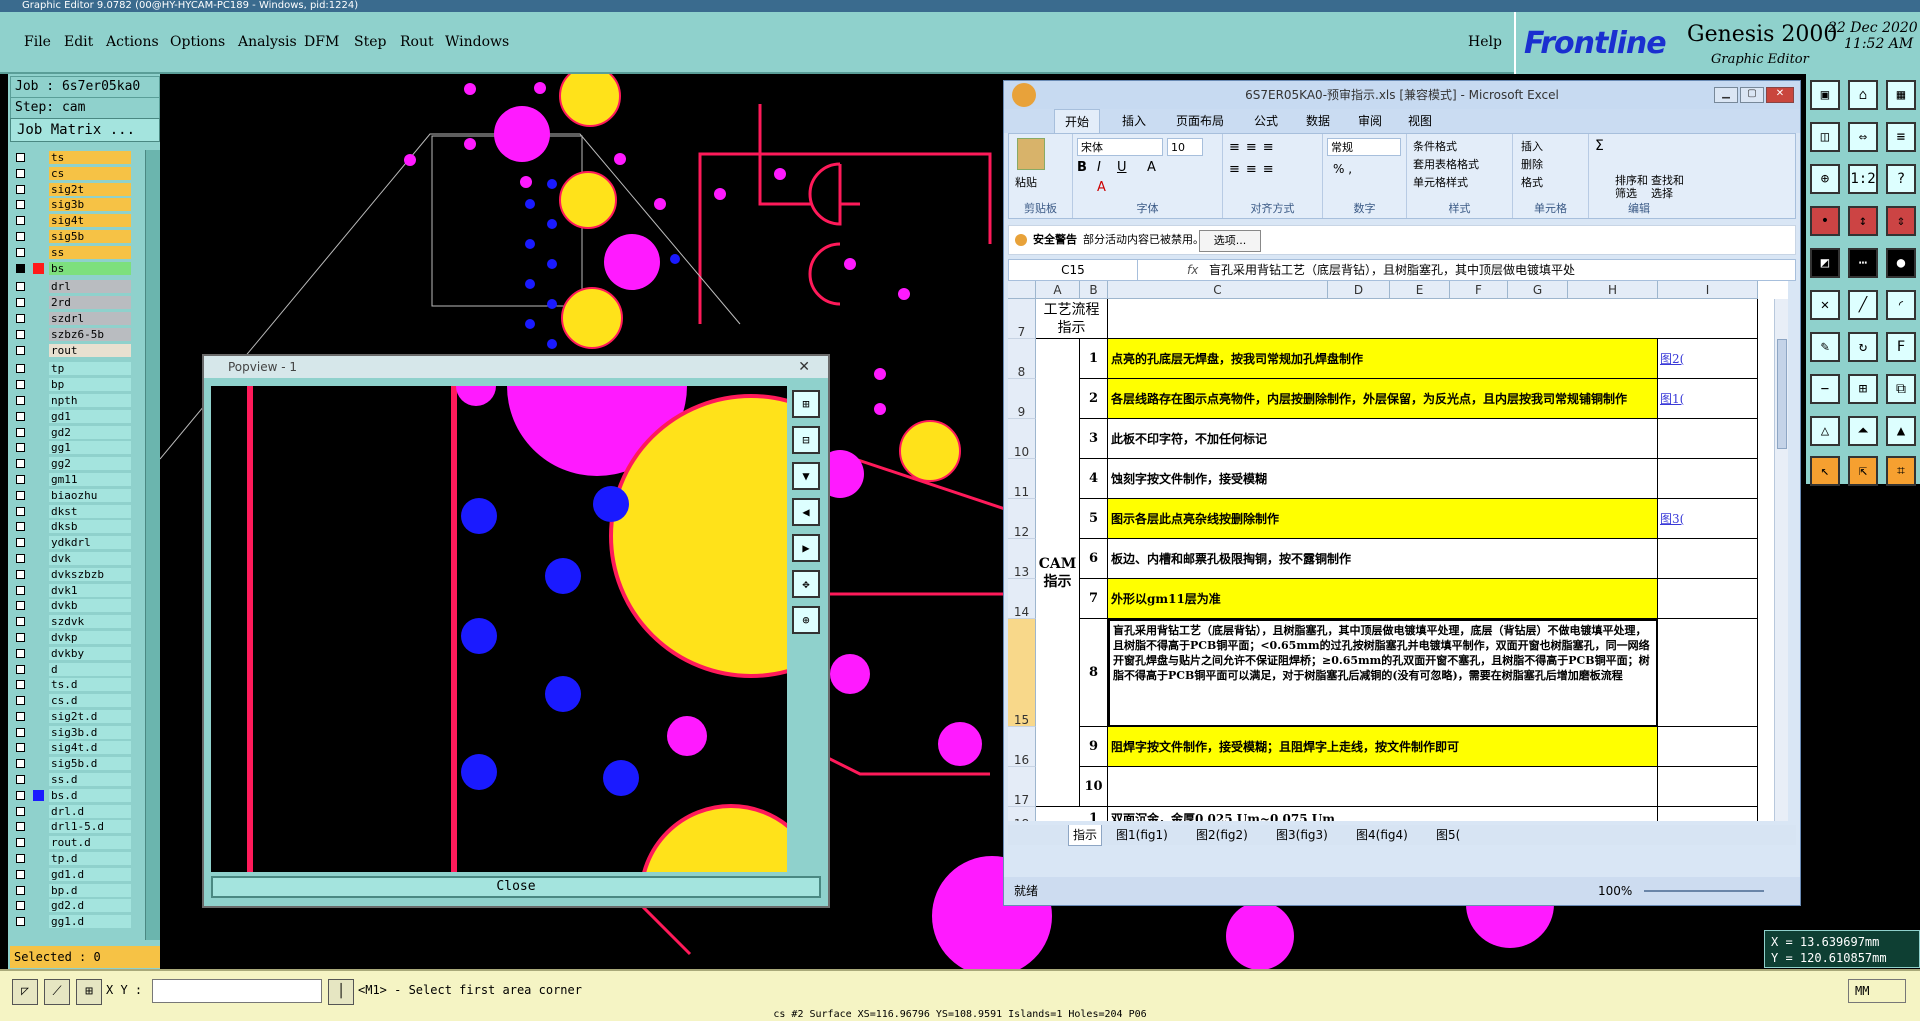 The height and width of the screenshot is (1021, 1920). I want to click on layer-row: sig5b.d, so click(75, 764).